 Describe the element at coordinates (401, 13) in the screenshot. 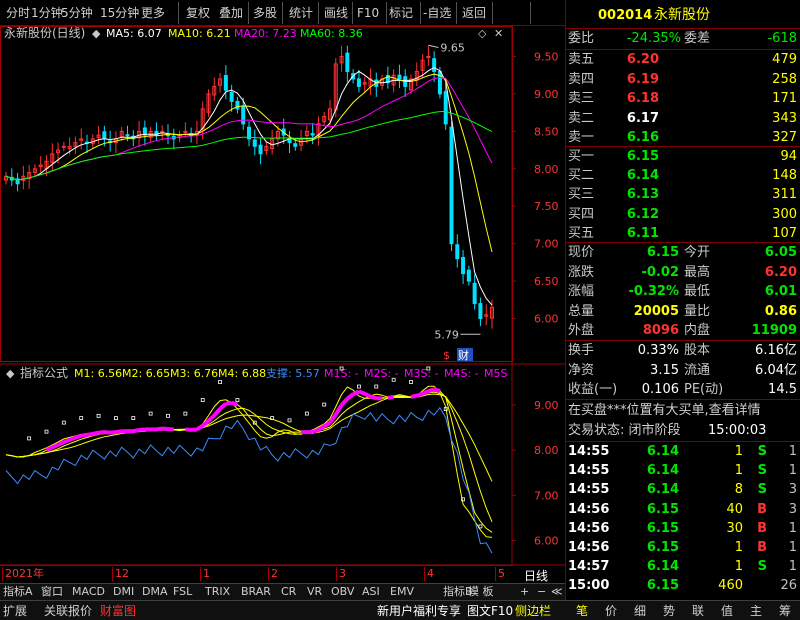

I see `toolbar-item-11: 标记` at that location.